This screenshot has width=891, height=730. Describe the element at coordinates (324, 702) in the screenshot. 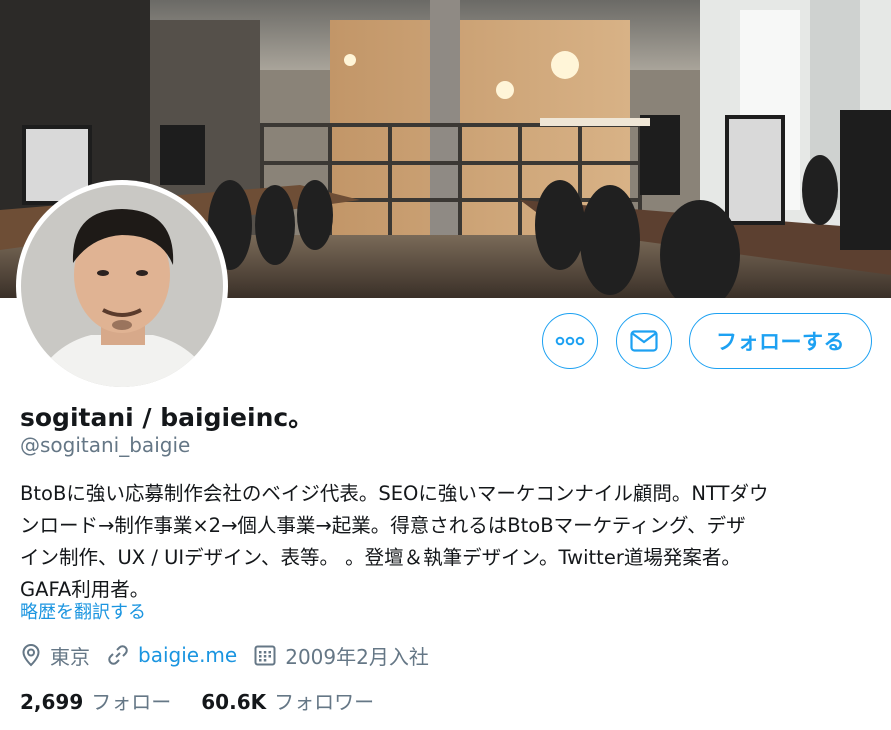

I see `followers-label: フォロワー` at that location.